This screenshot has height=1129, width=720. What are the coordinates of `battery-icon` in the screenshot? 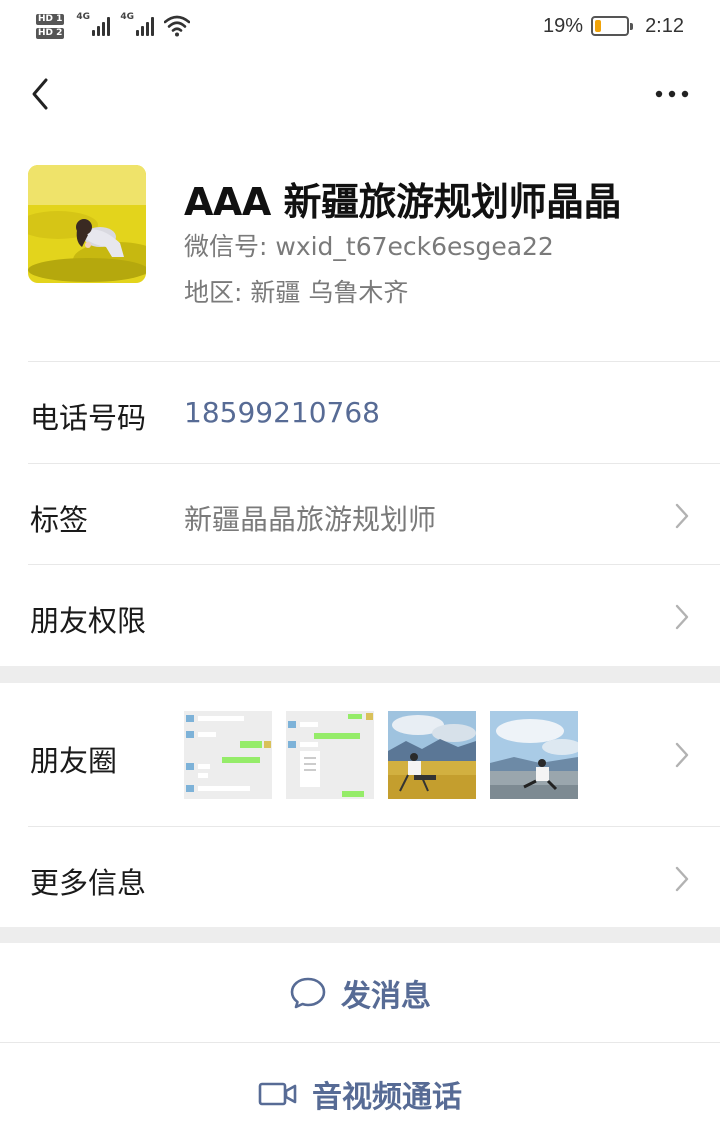 It's located at (612, 26).